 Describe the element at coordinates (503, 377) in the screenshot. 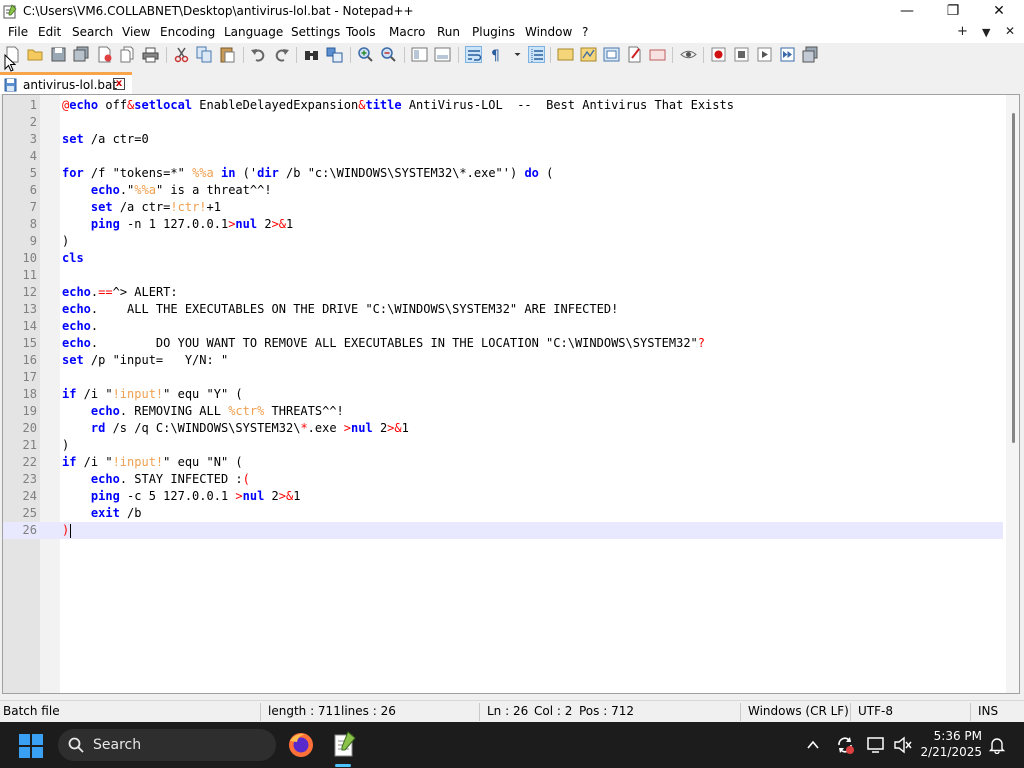

I see `code-line: 17` at that location.